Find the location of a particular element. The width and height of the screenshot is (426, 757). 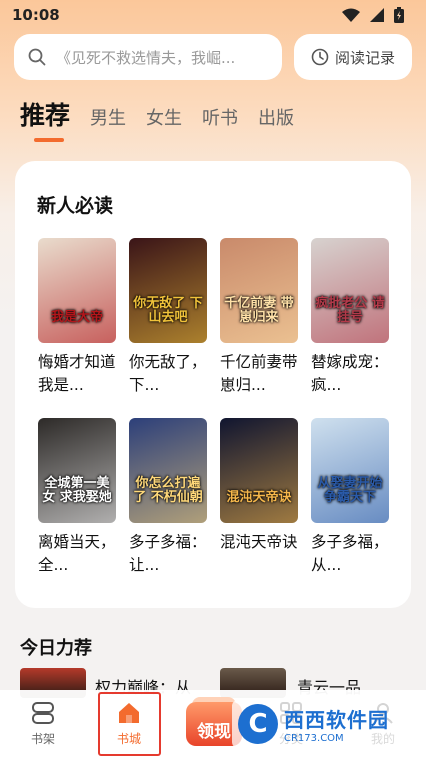

tab-audiobook: 听书 is located at coordinates (220, 119).